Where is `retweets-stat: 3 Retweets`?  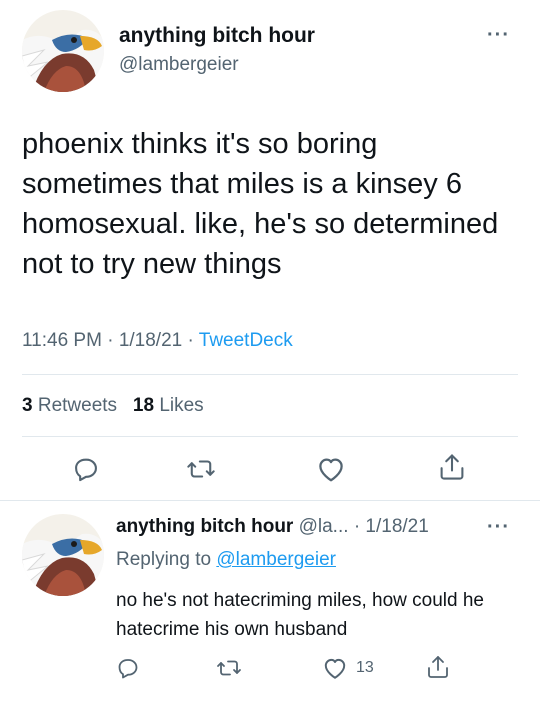
retweets-stat: 3 Retweets is located at coordinates (69, 405).